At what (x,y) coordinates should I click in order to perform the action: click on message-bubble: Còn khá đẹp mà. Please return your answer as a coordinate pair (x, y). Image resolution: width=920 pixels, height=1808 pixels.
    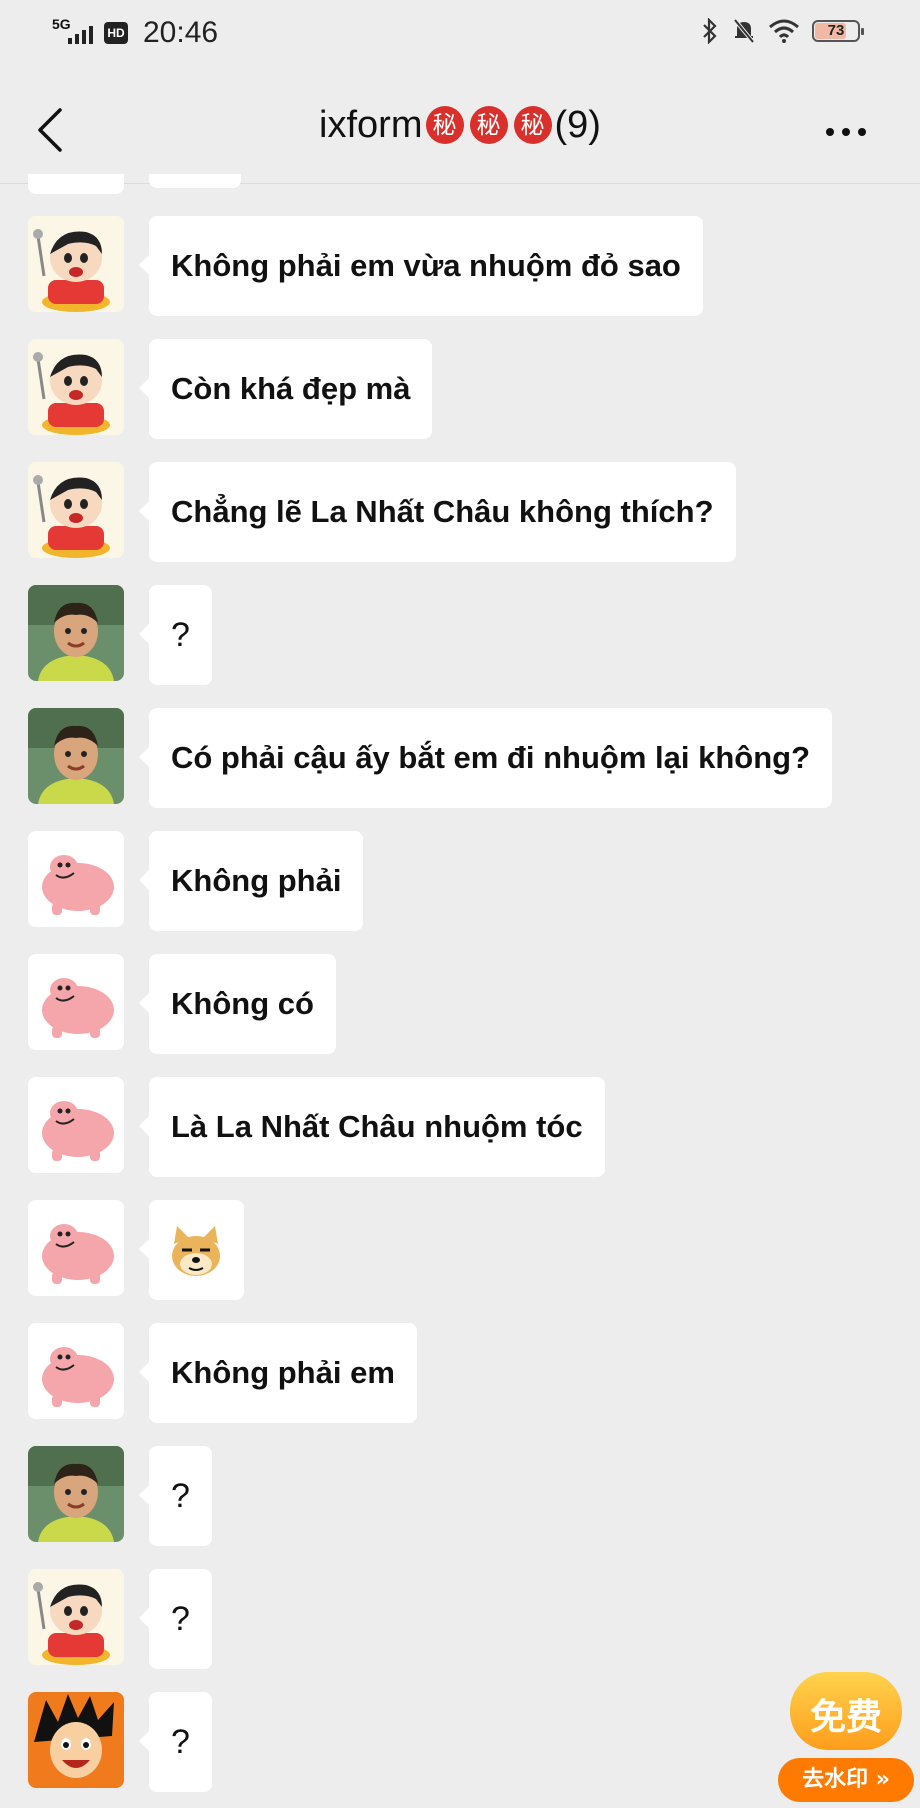
    Looking at the image, I should click on (285, 389).